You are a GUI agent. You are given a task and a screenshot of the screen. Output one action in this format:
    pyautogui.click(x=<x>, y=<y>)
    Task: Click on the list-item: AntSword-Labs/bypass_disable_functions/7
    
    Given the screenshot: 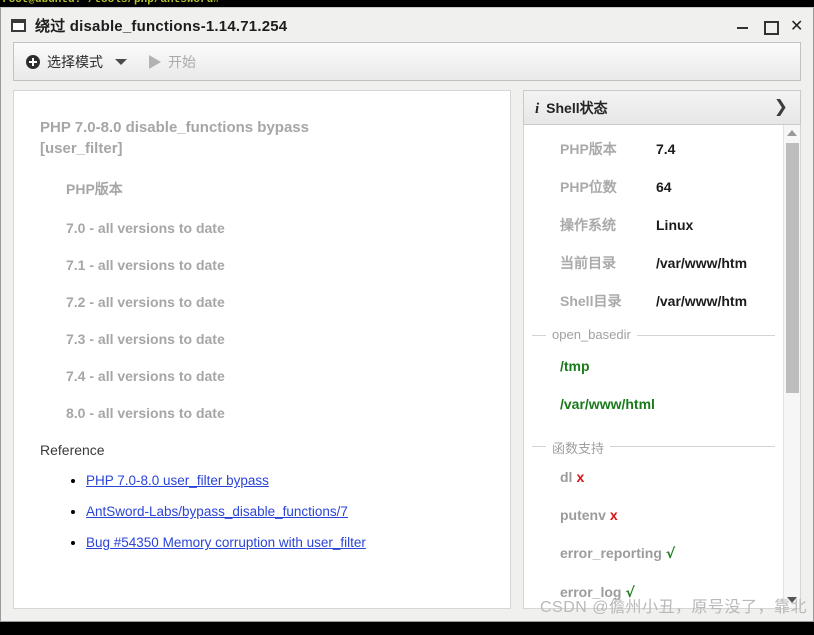 What is the action you would take?
    pyautogui.click(x=288, y=512)
    